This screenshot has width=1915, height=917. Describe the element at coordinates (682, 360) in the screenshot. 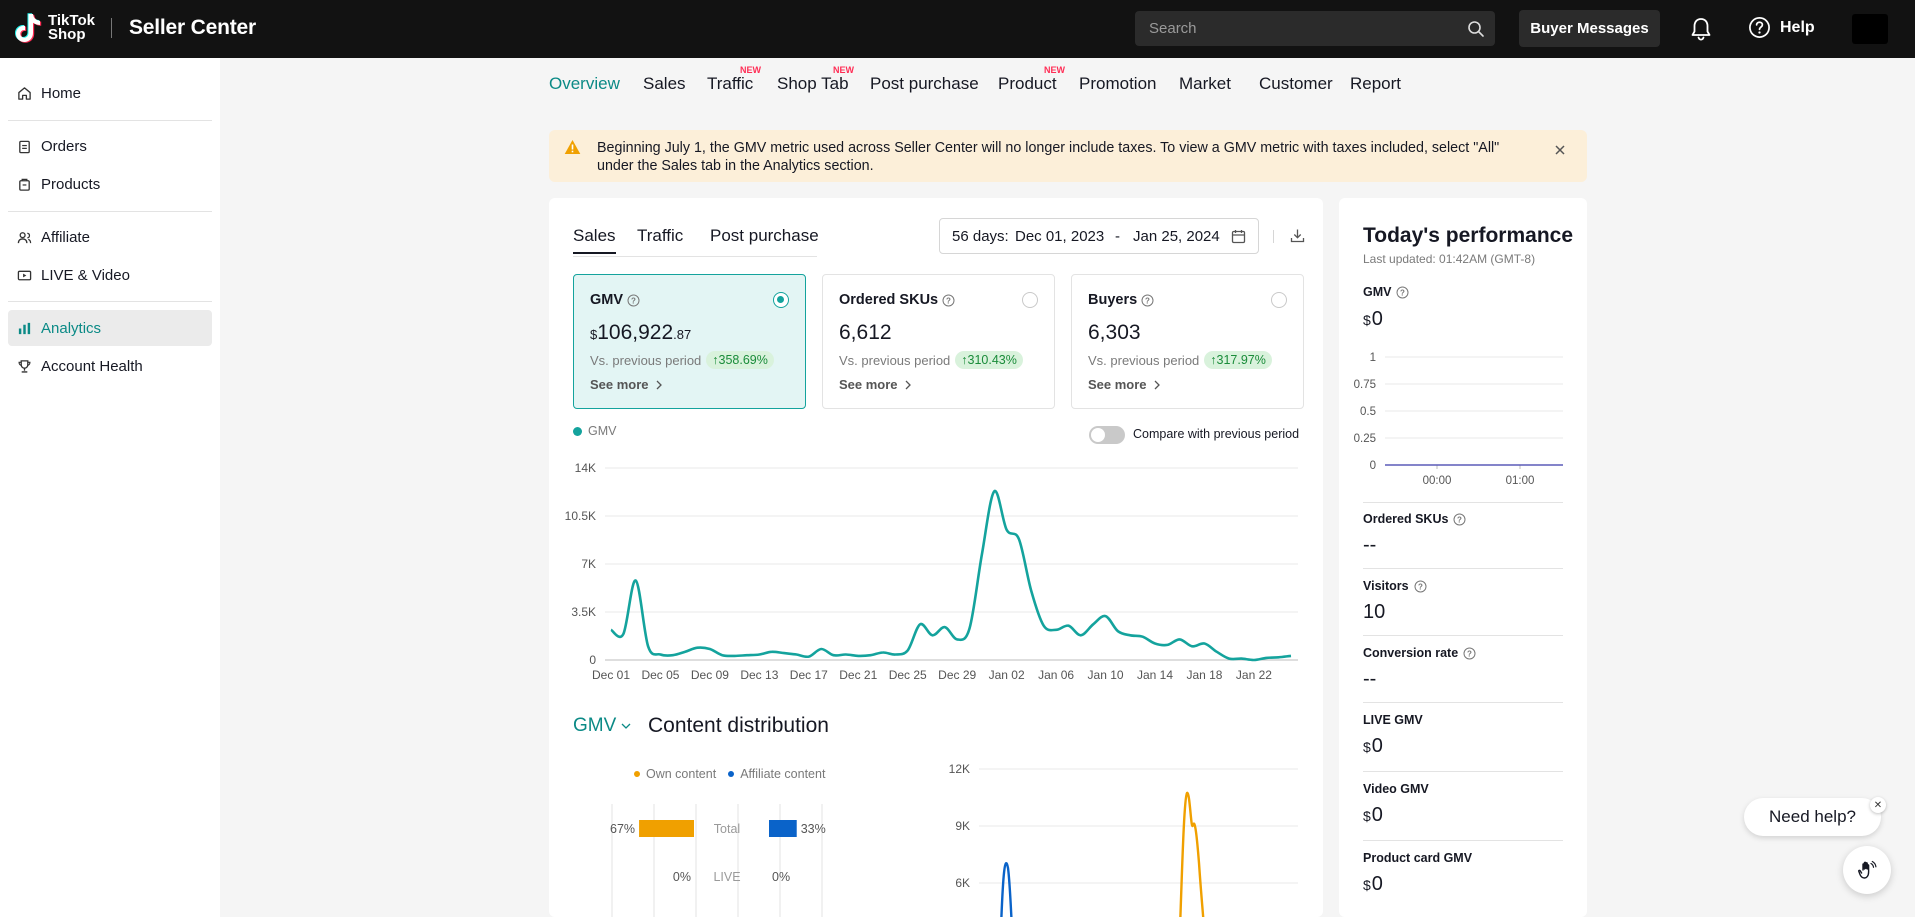

I see `metric-comparison: Vs. previous period ↑358.69%` at that location.